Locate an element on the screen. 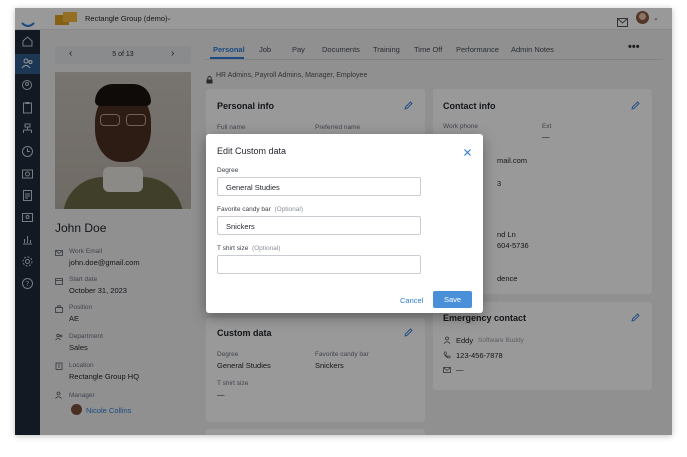 This screenshot has height=457, width=687. close-icon is located at coordinates (467, 150).